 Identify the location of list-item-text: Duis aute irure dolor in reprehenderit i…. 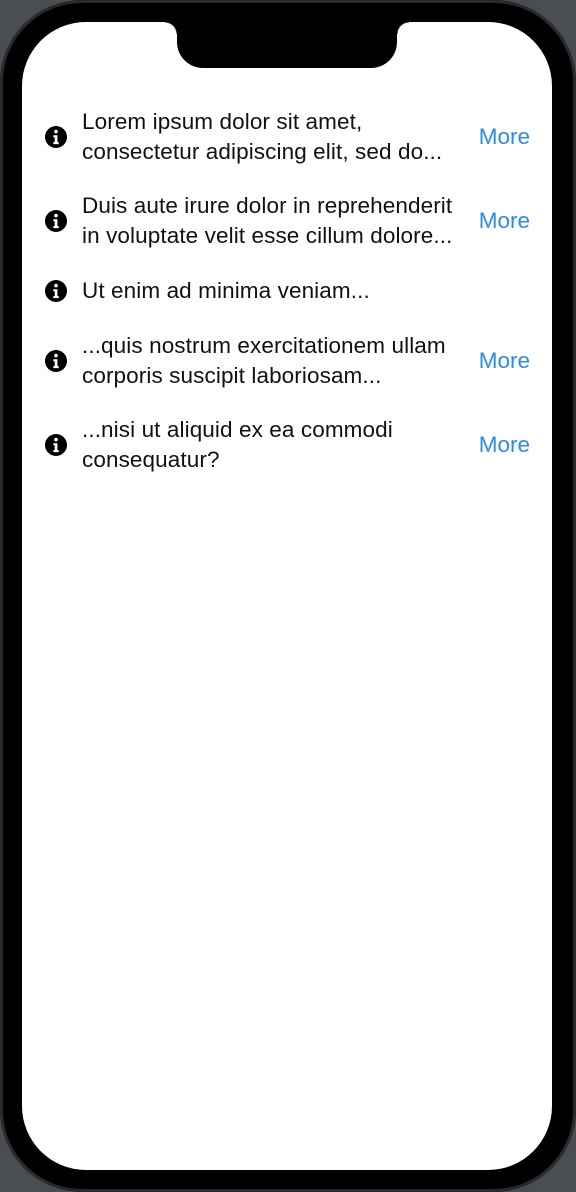
(275, 221).